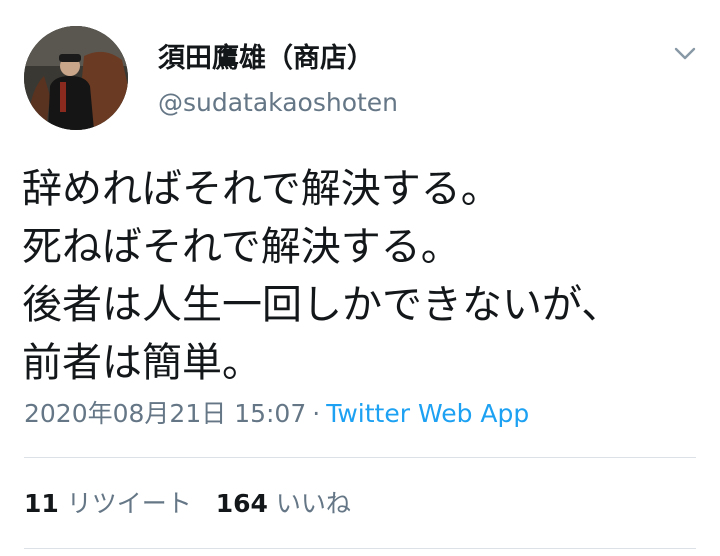 The width and height of the screenshot is (720, 556). What do you see at coordinates (41, 503) in the screenshot?
I see `retweets-count: 11` at bounding box center [41, 503].